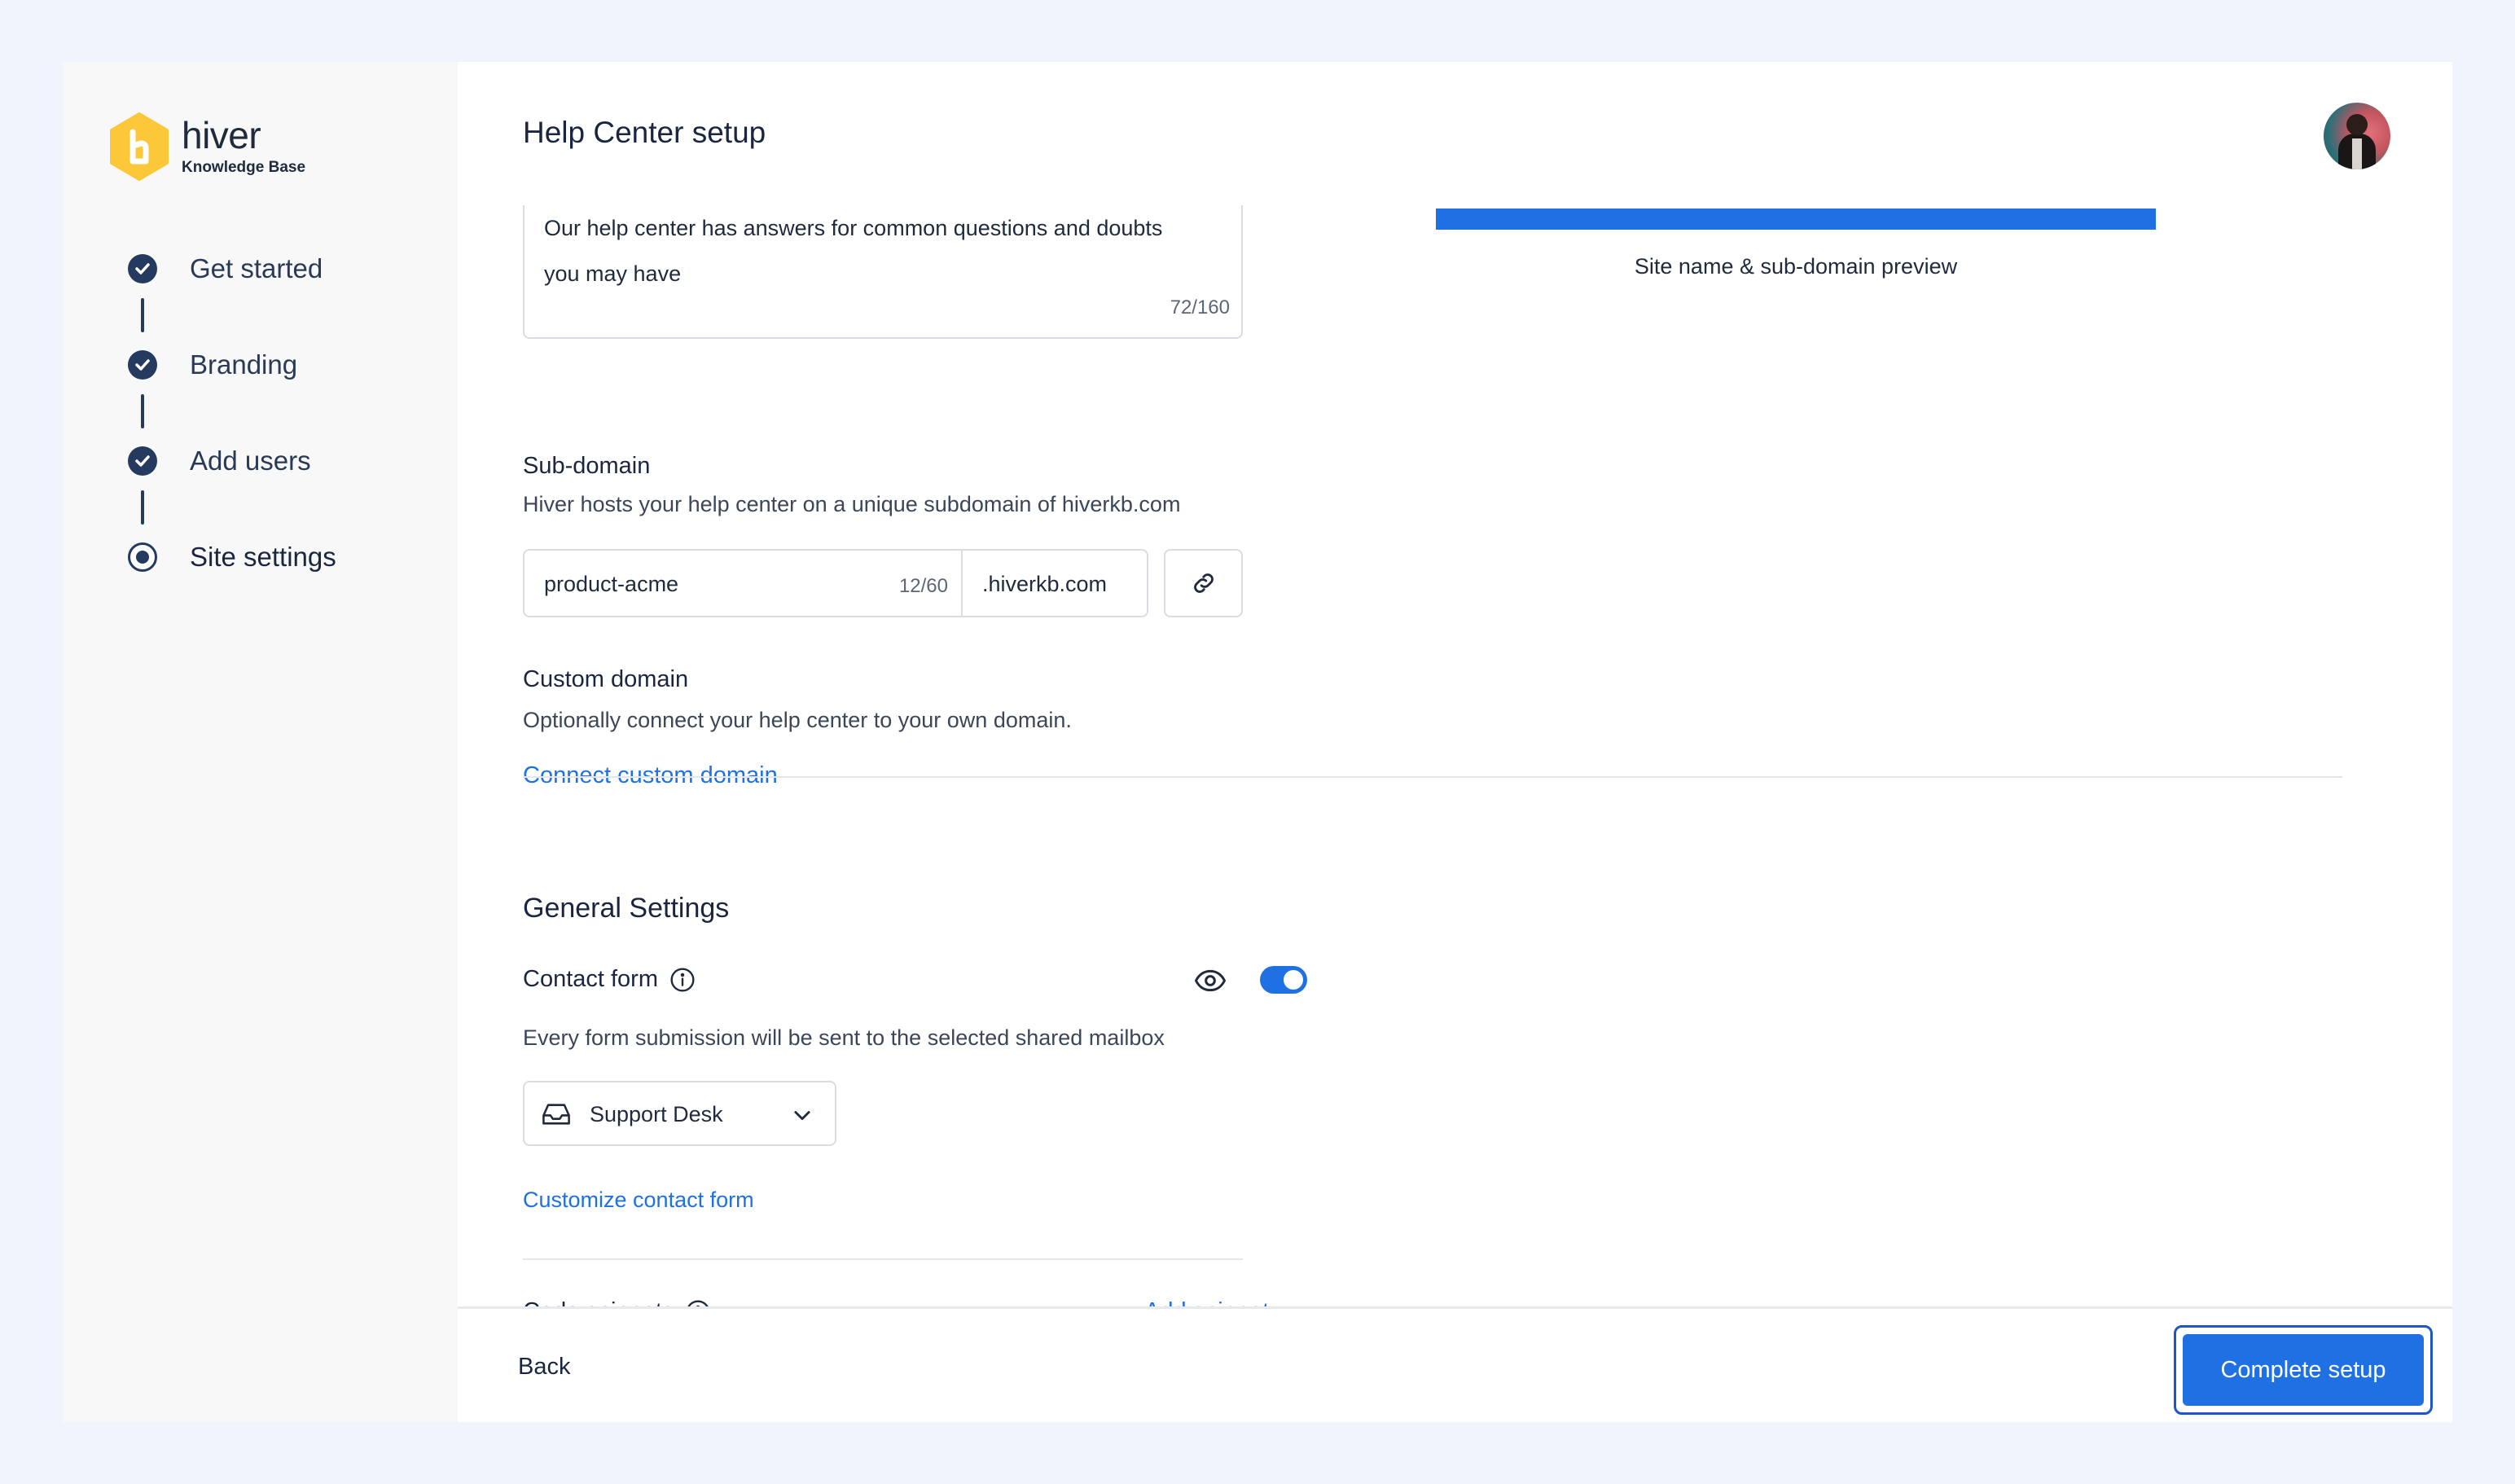 This screenshot has height=1484, width=2515. Describe the element at coordinates (1796, 266) in the screenshot. I see `preview-caption: Site name & sub-domain preview` at that location.